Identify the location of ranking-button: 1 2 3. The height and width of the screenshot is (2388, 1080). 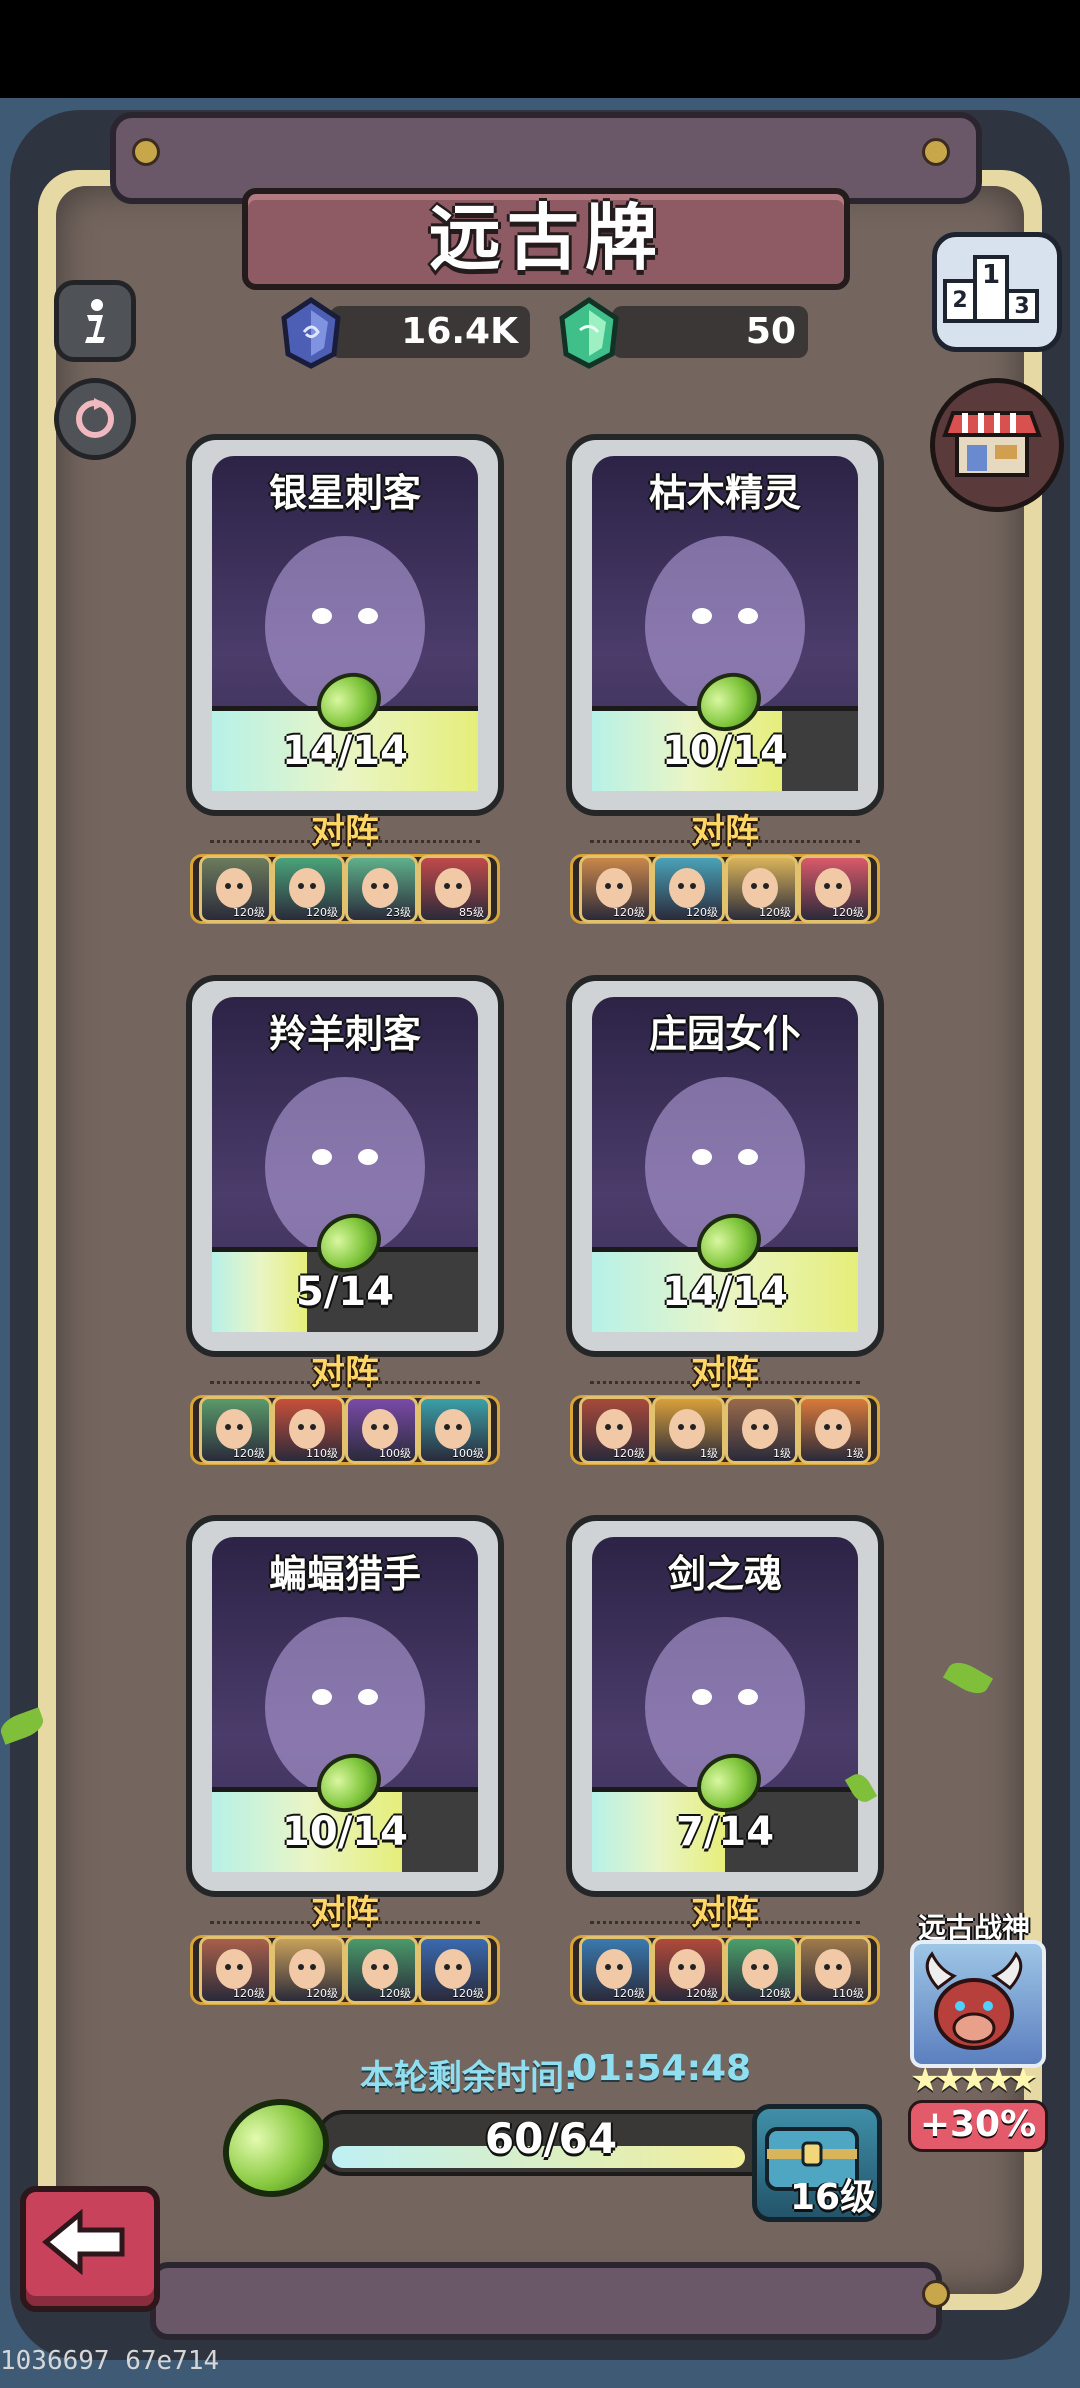
(997, 292).